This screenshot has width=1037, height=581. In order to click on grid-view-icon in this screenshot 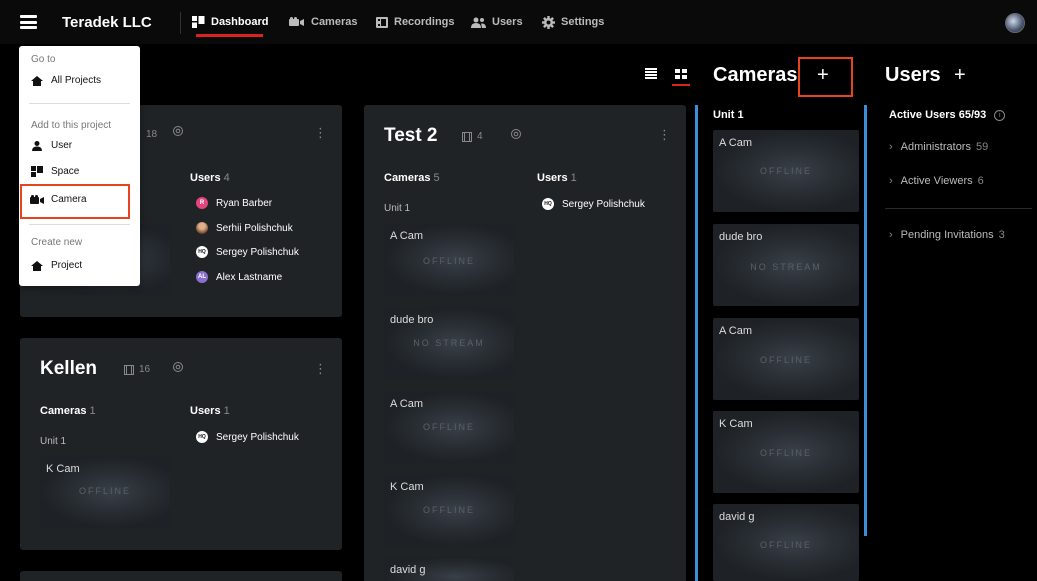, I will do `click(681, 76)`.